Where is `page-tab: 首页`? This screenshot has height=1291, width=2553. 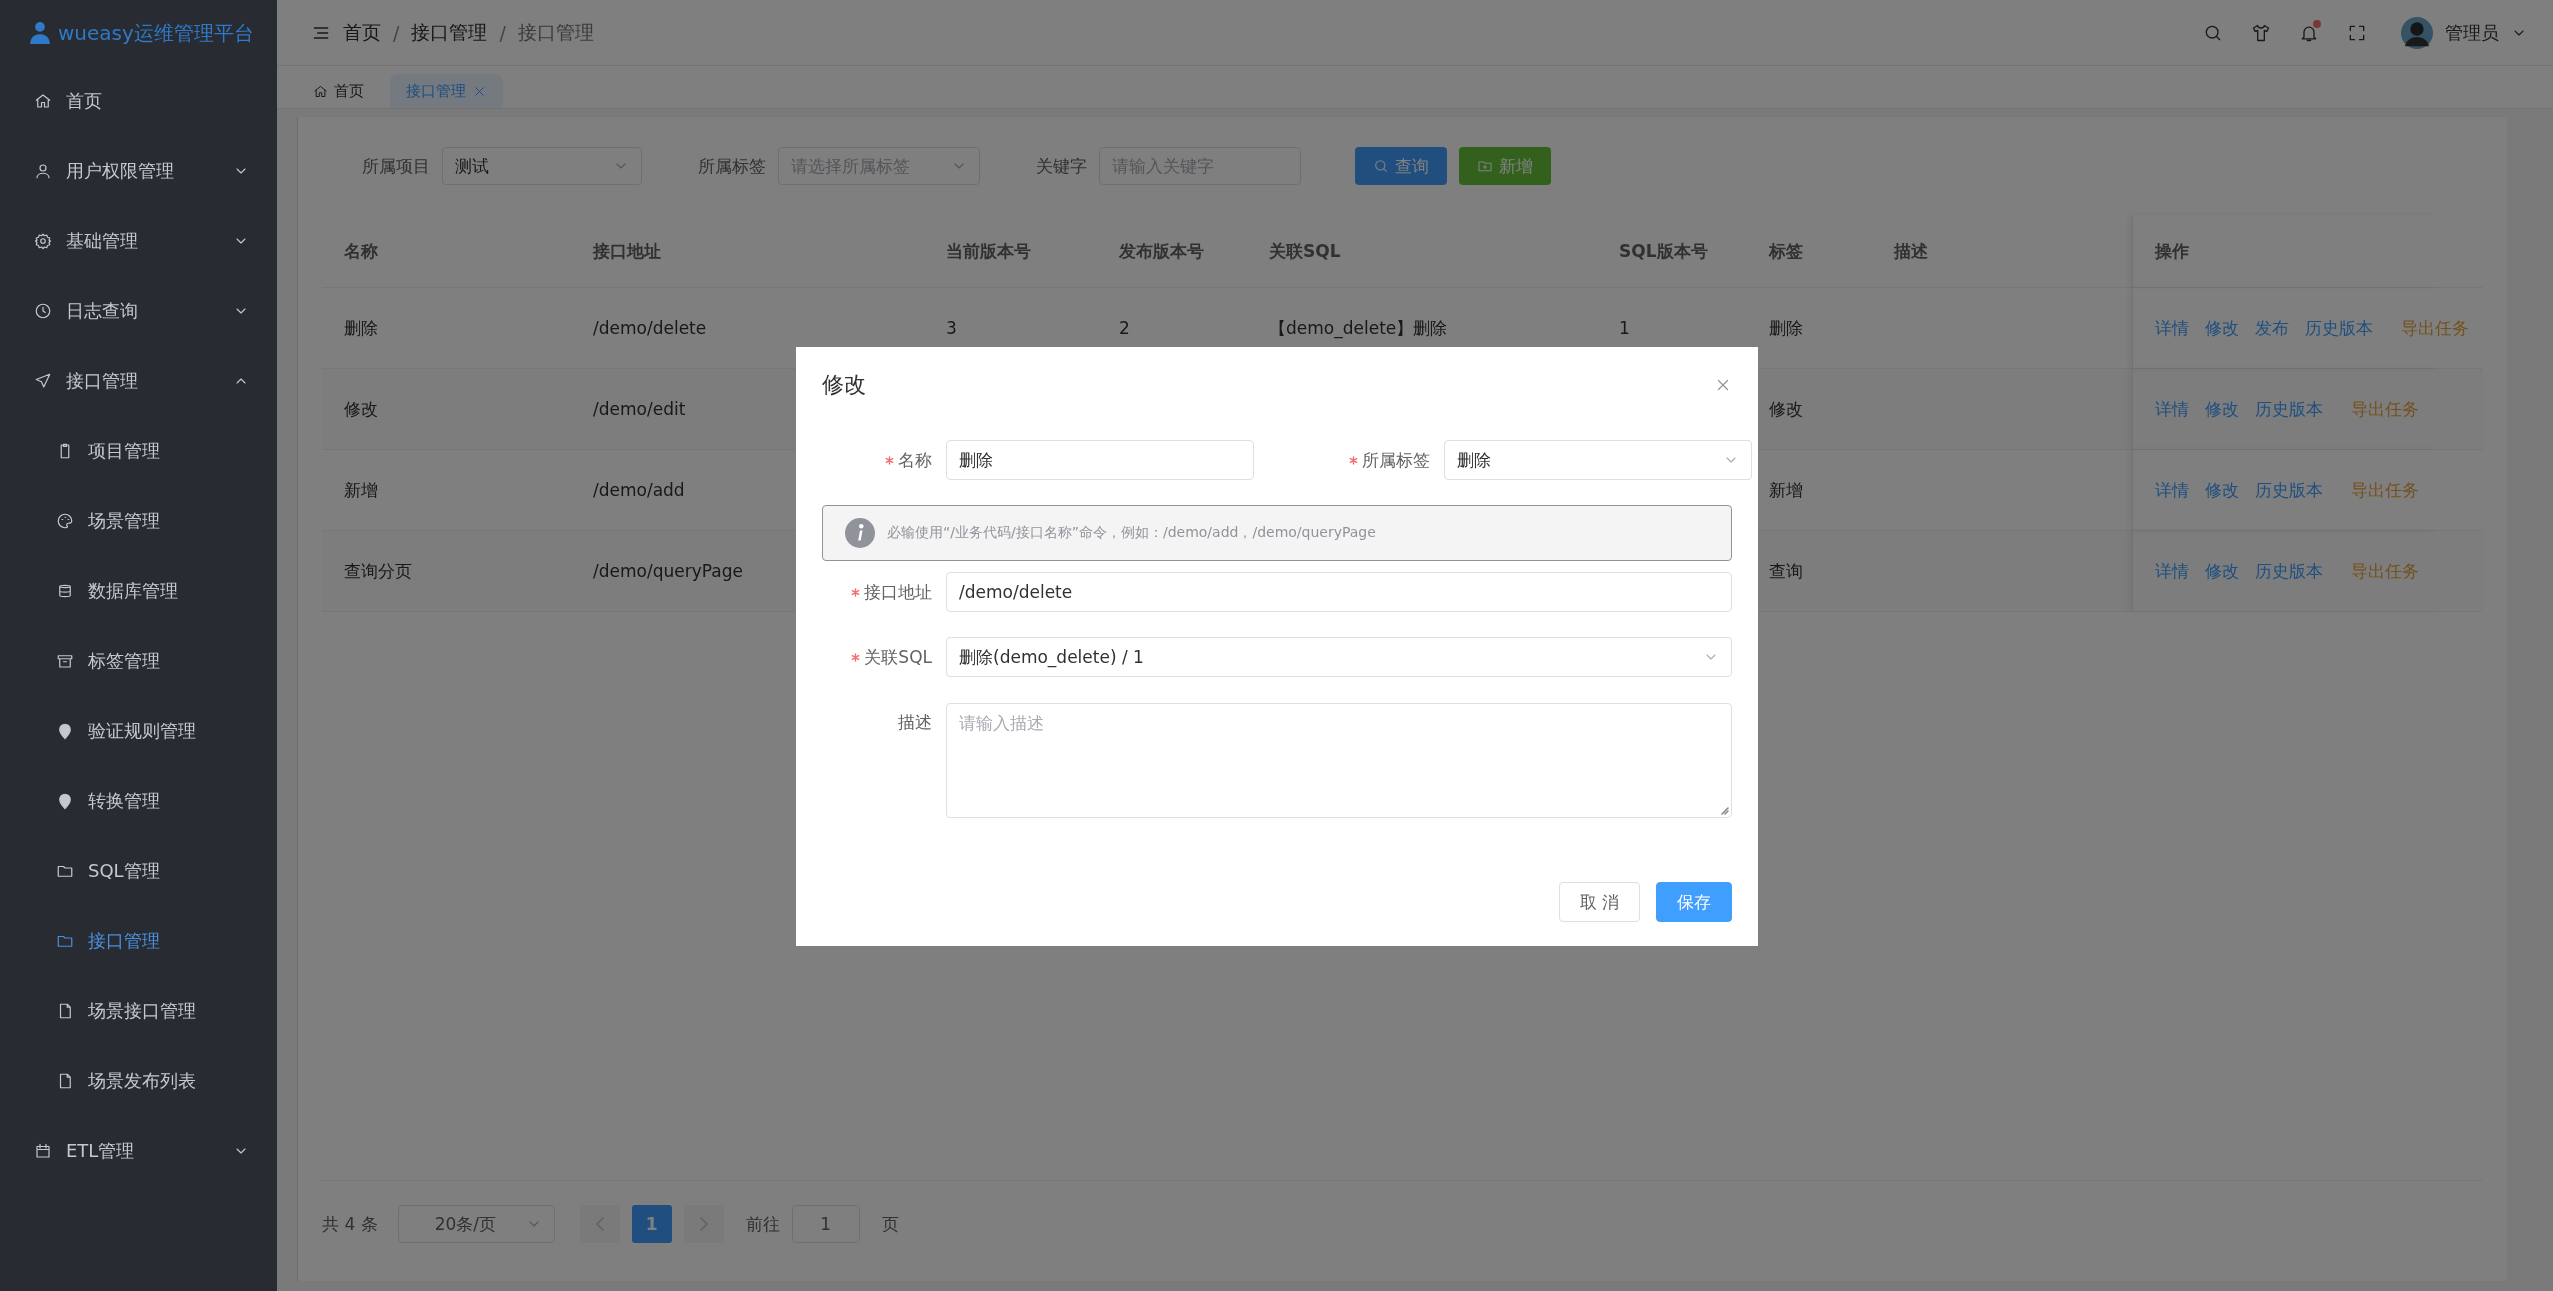 page-tab: 首页 is located at coordinates (338, 91).